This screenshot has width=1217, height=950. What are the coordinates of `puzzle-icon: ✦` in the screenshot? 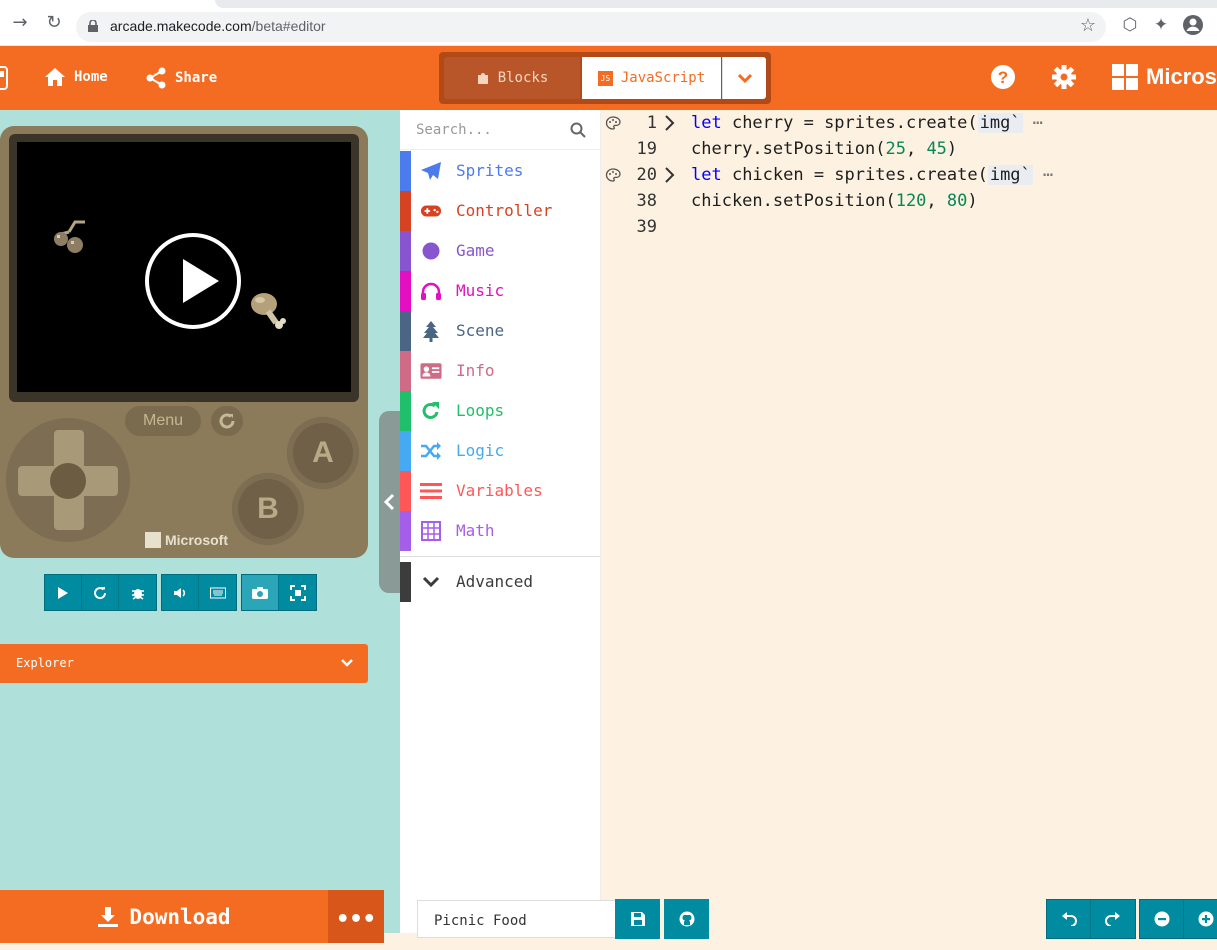 It's located at (1161, 25).